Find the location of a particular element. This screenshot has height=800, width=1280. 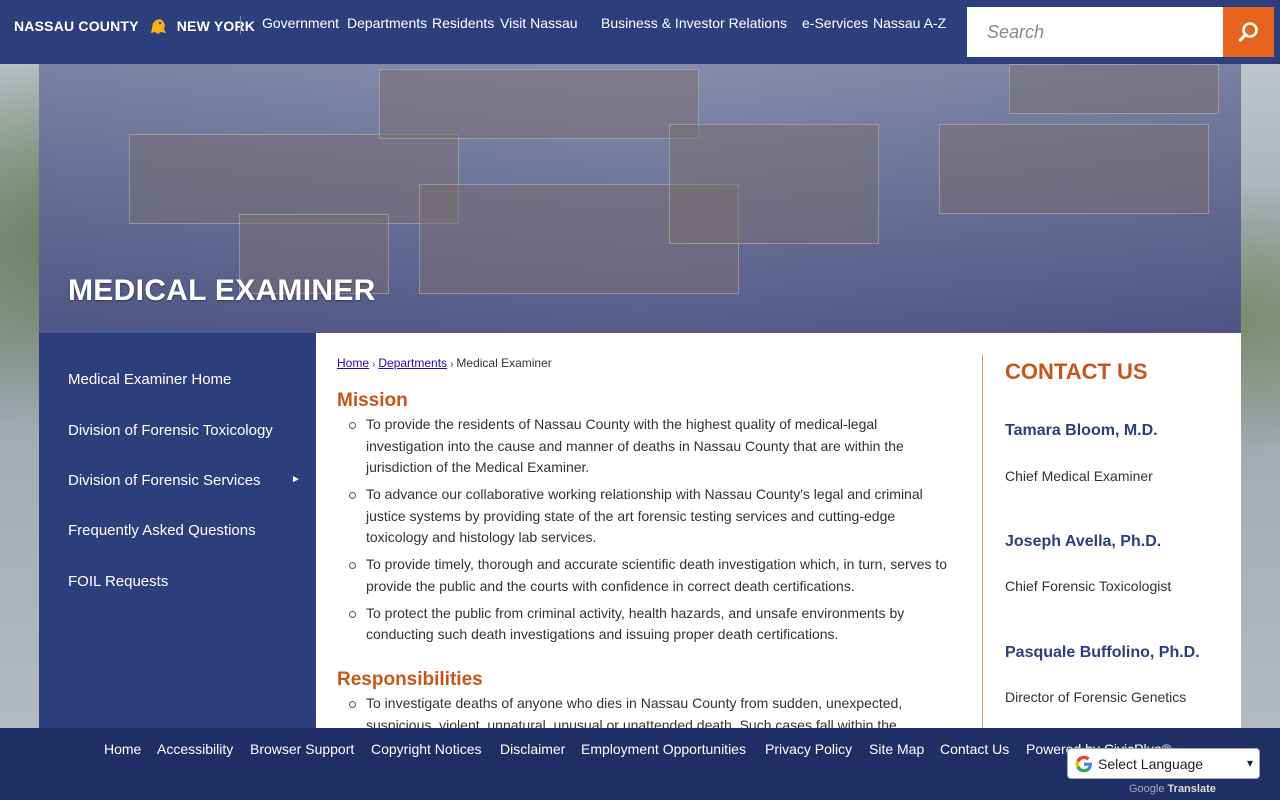

breadcrumb-current: Medical Examiner is located at coordinates (504, 363).